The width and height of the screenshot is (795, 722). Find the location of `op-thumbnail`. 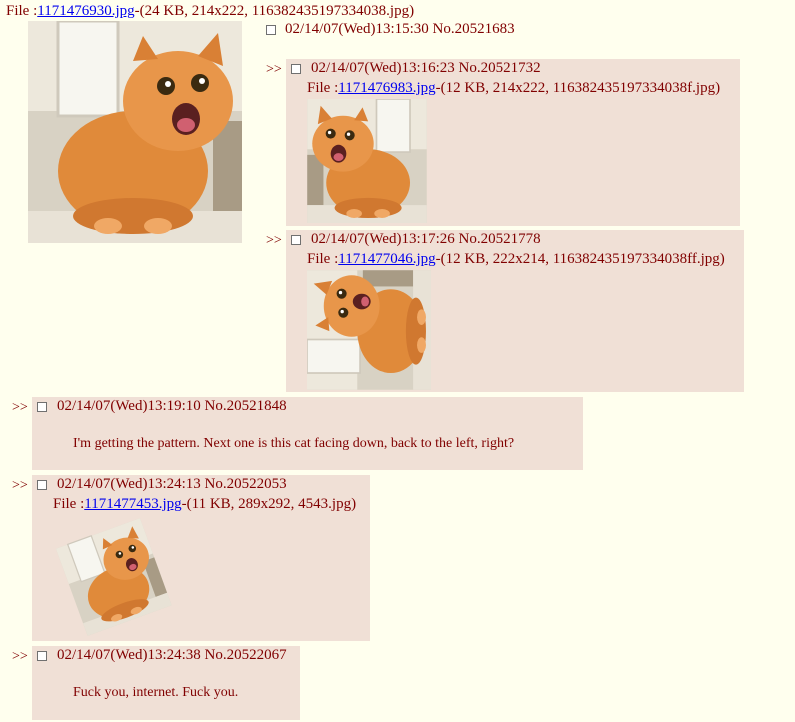

op-thumbnail is located at coordinates (135, 132).